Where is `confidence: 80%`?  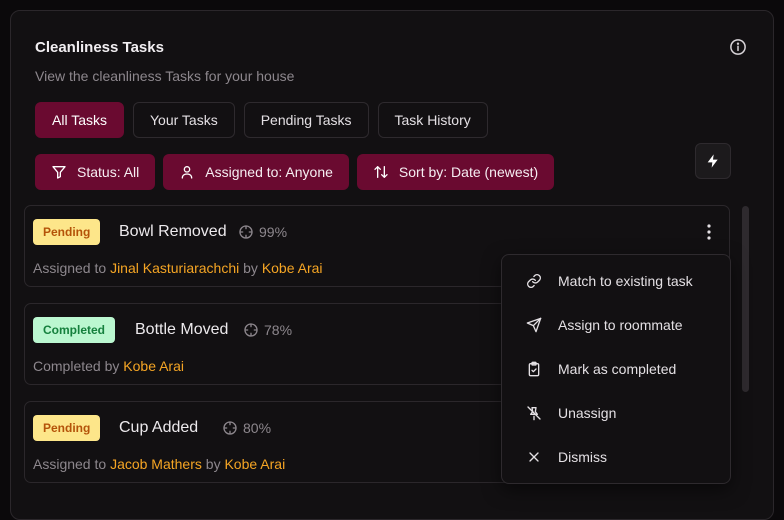
confidence: 80% is located at coordinates (246, 428).